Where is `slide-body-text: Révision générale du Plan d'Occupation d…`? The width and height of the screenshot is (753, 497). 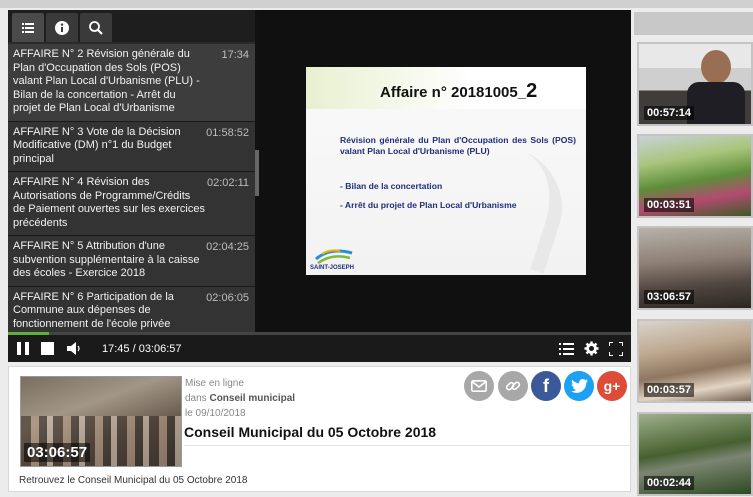
slide-body-text: Révision générale du Plan d'Occupation d… is located at coordinates (458, 145).